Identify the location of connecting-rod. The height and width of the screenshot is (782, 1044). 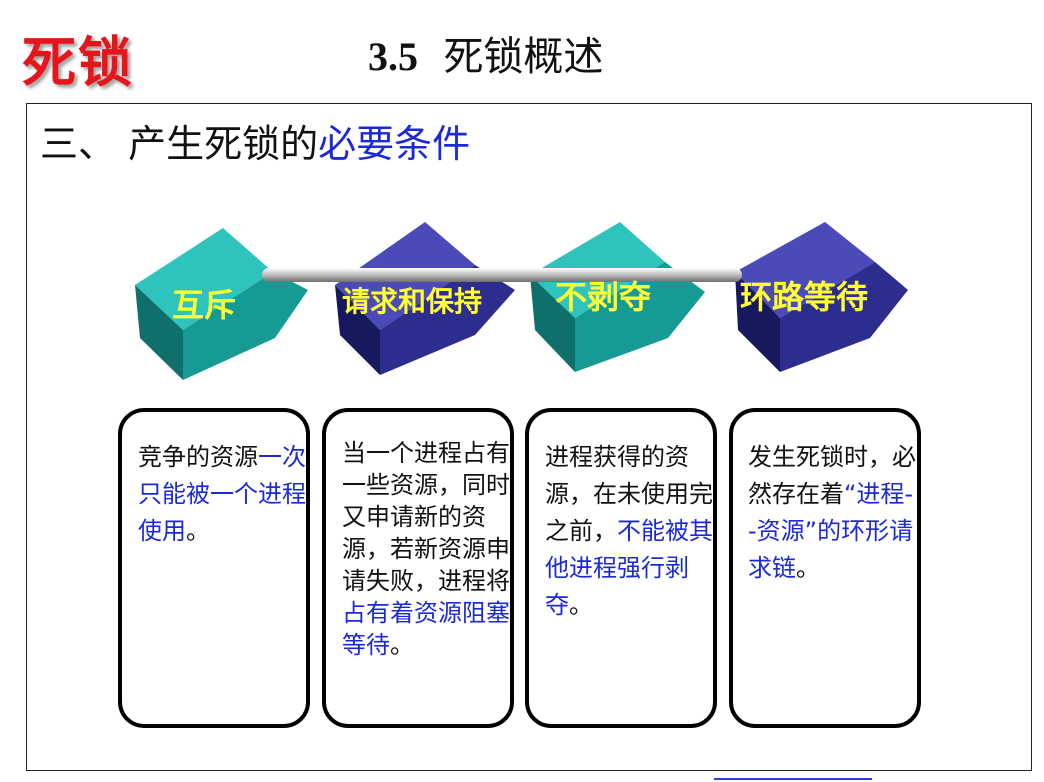
(502, 275).